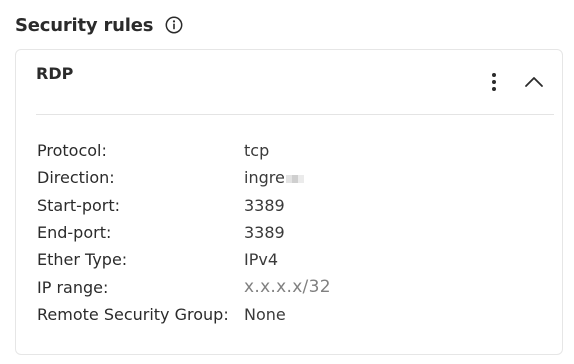 This screenshot has width=574, height=364. I want to click on card-divider, so click(295, 114).